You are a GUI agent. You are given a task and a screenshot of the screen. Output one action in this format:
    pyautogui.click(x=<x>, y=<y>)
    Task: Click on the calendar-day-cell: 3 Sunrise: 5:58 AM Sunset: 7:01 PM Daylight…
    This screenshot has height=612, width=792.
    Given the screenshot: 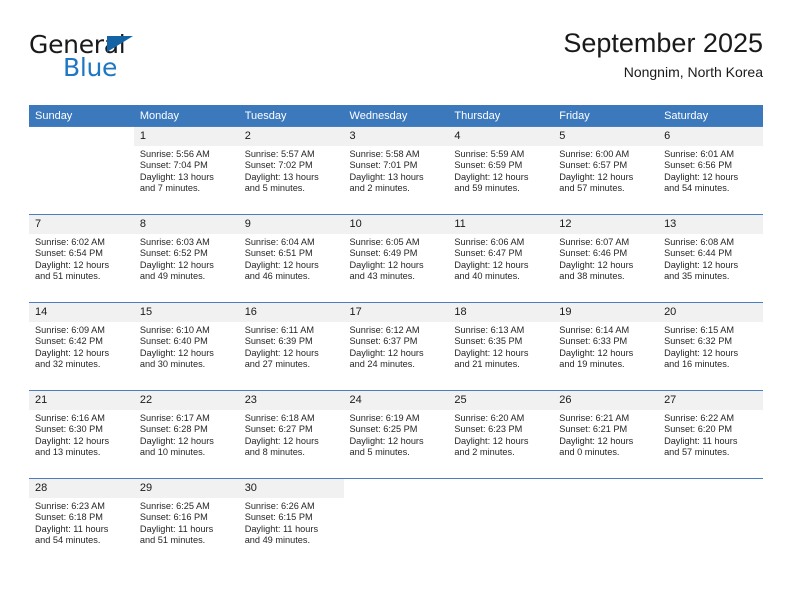 What is the action you would take?
    pyautogui.click(x=396, y=170)
    